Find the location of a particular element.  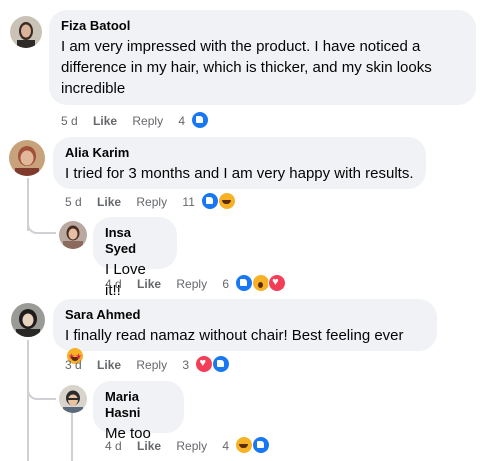

reaction-count: 6 is located at coordinates (225, 284).